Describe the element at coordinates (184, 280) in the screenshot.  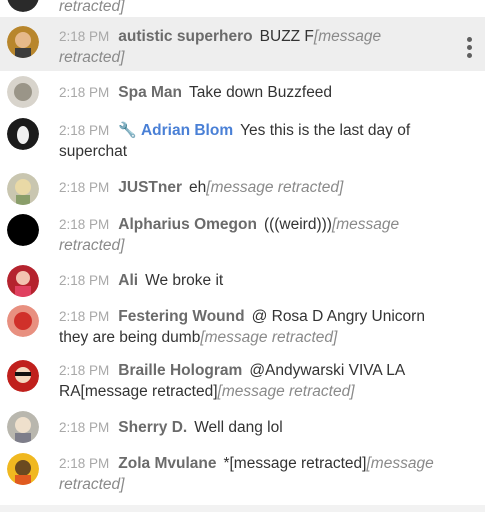
I see `message-text: We broke it` at that location.